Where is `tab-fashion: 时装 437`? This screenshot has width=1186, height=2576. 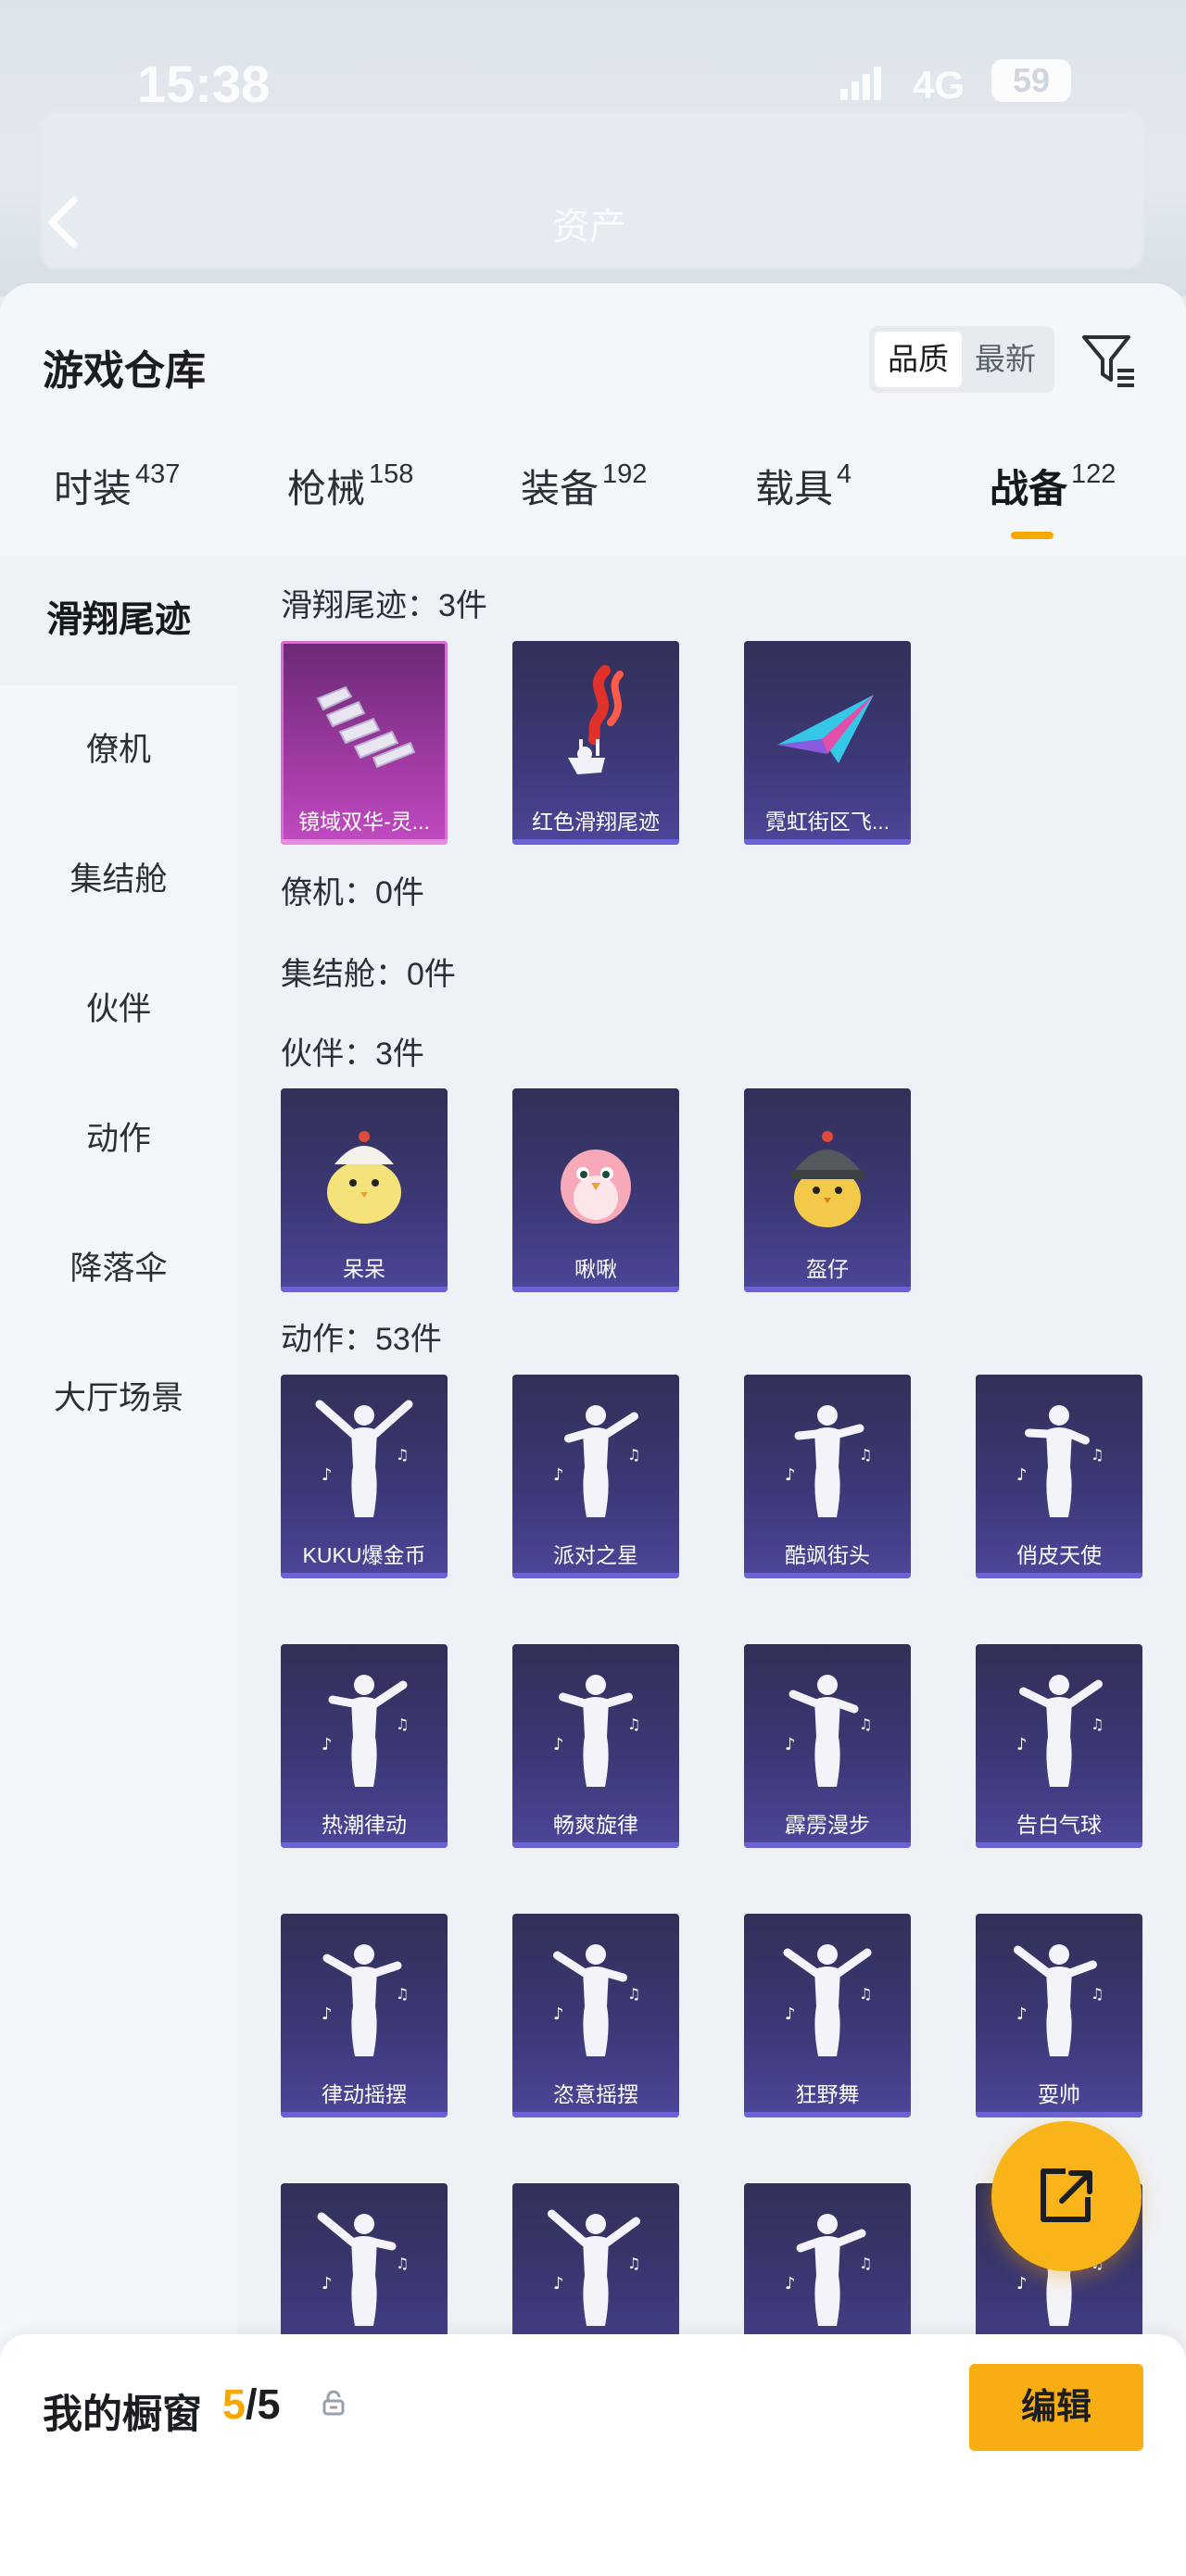 tab-fashion: 时装 437 is located at coordinates (117, 499).